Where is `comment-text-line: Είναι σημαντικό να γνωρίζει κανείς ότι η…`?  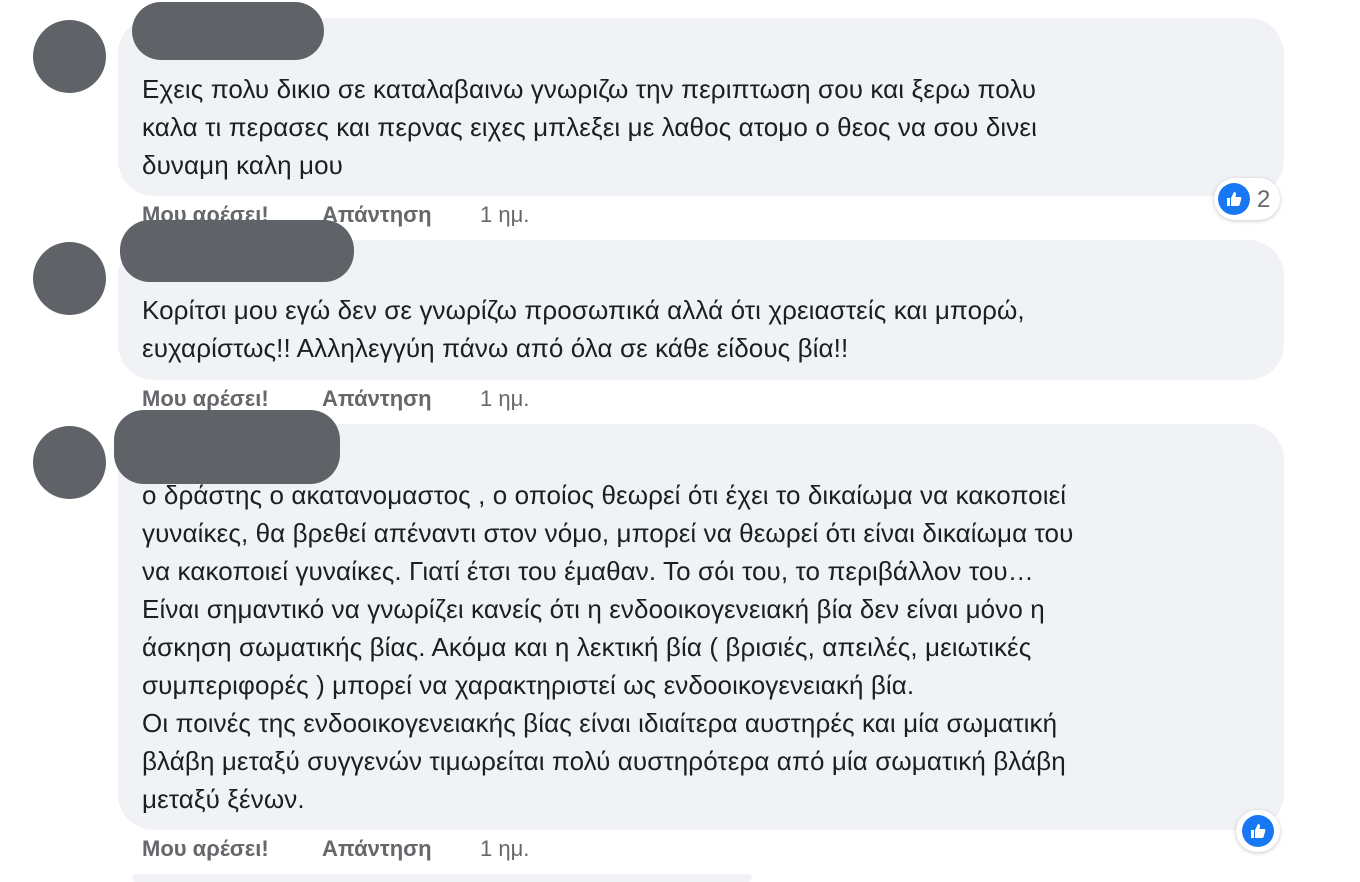 comment-text-line: Είναι σημαντικό να γνωρίζει κανείς ότι η… is located at coordinates (593, 609).